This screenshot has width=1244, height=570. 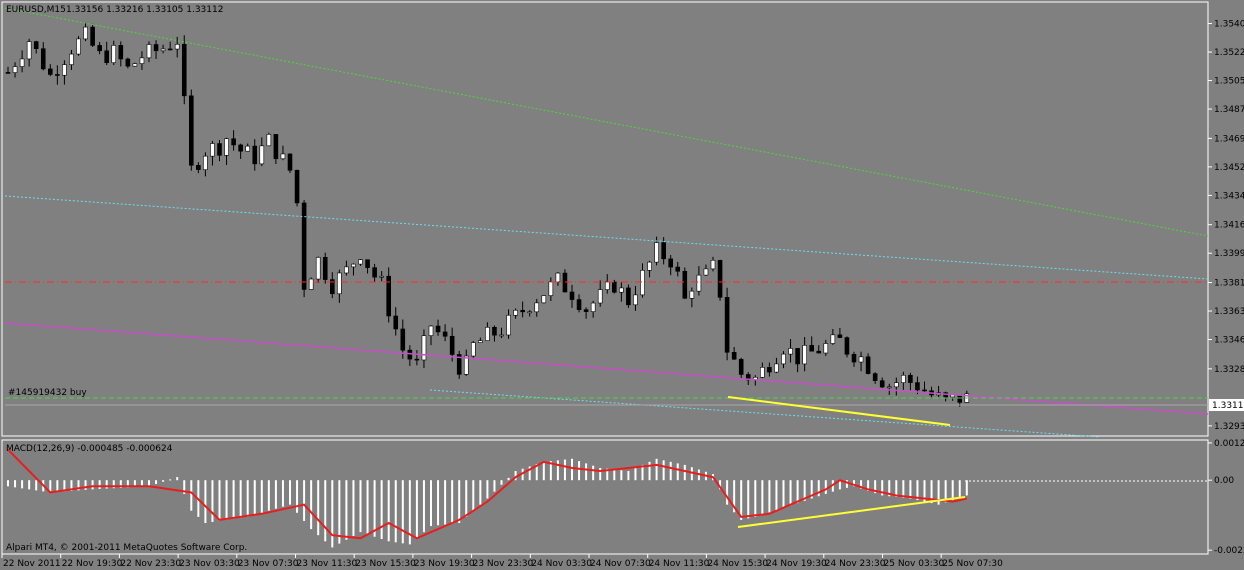 What do you see at coordinates (503, 564) in the screenshot?
I see `time-tick-label: 23 Nov 23:30` at bounding box center [503, 564].